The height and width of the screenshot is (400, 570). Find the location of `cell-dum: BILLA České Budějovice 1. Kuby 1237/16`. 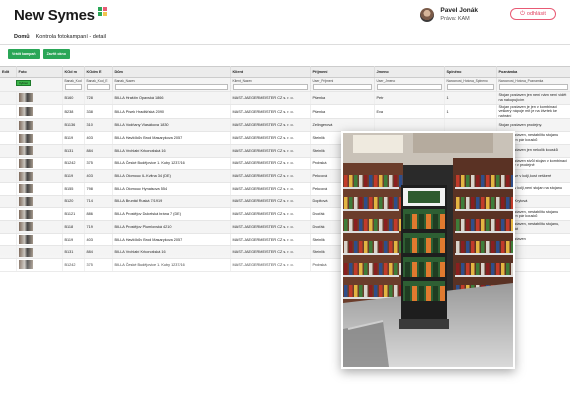

cell-dum: BILLA České Budějovice 1. Kuby 1237/16 is located at coordinates (171, 164).